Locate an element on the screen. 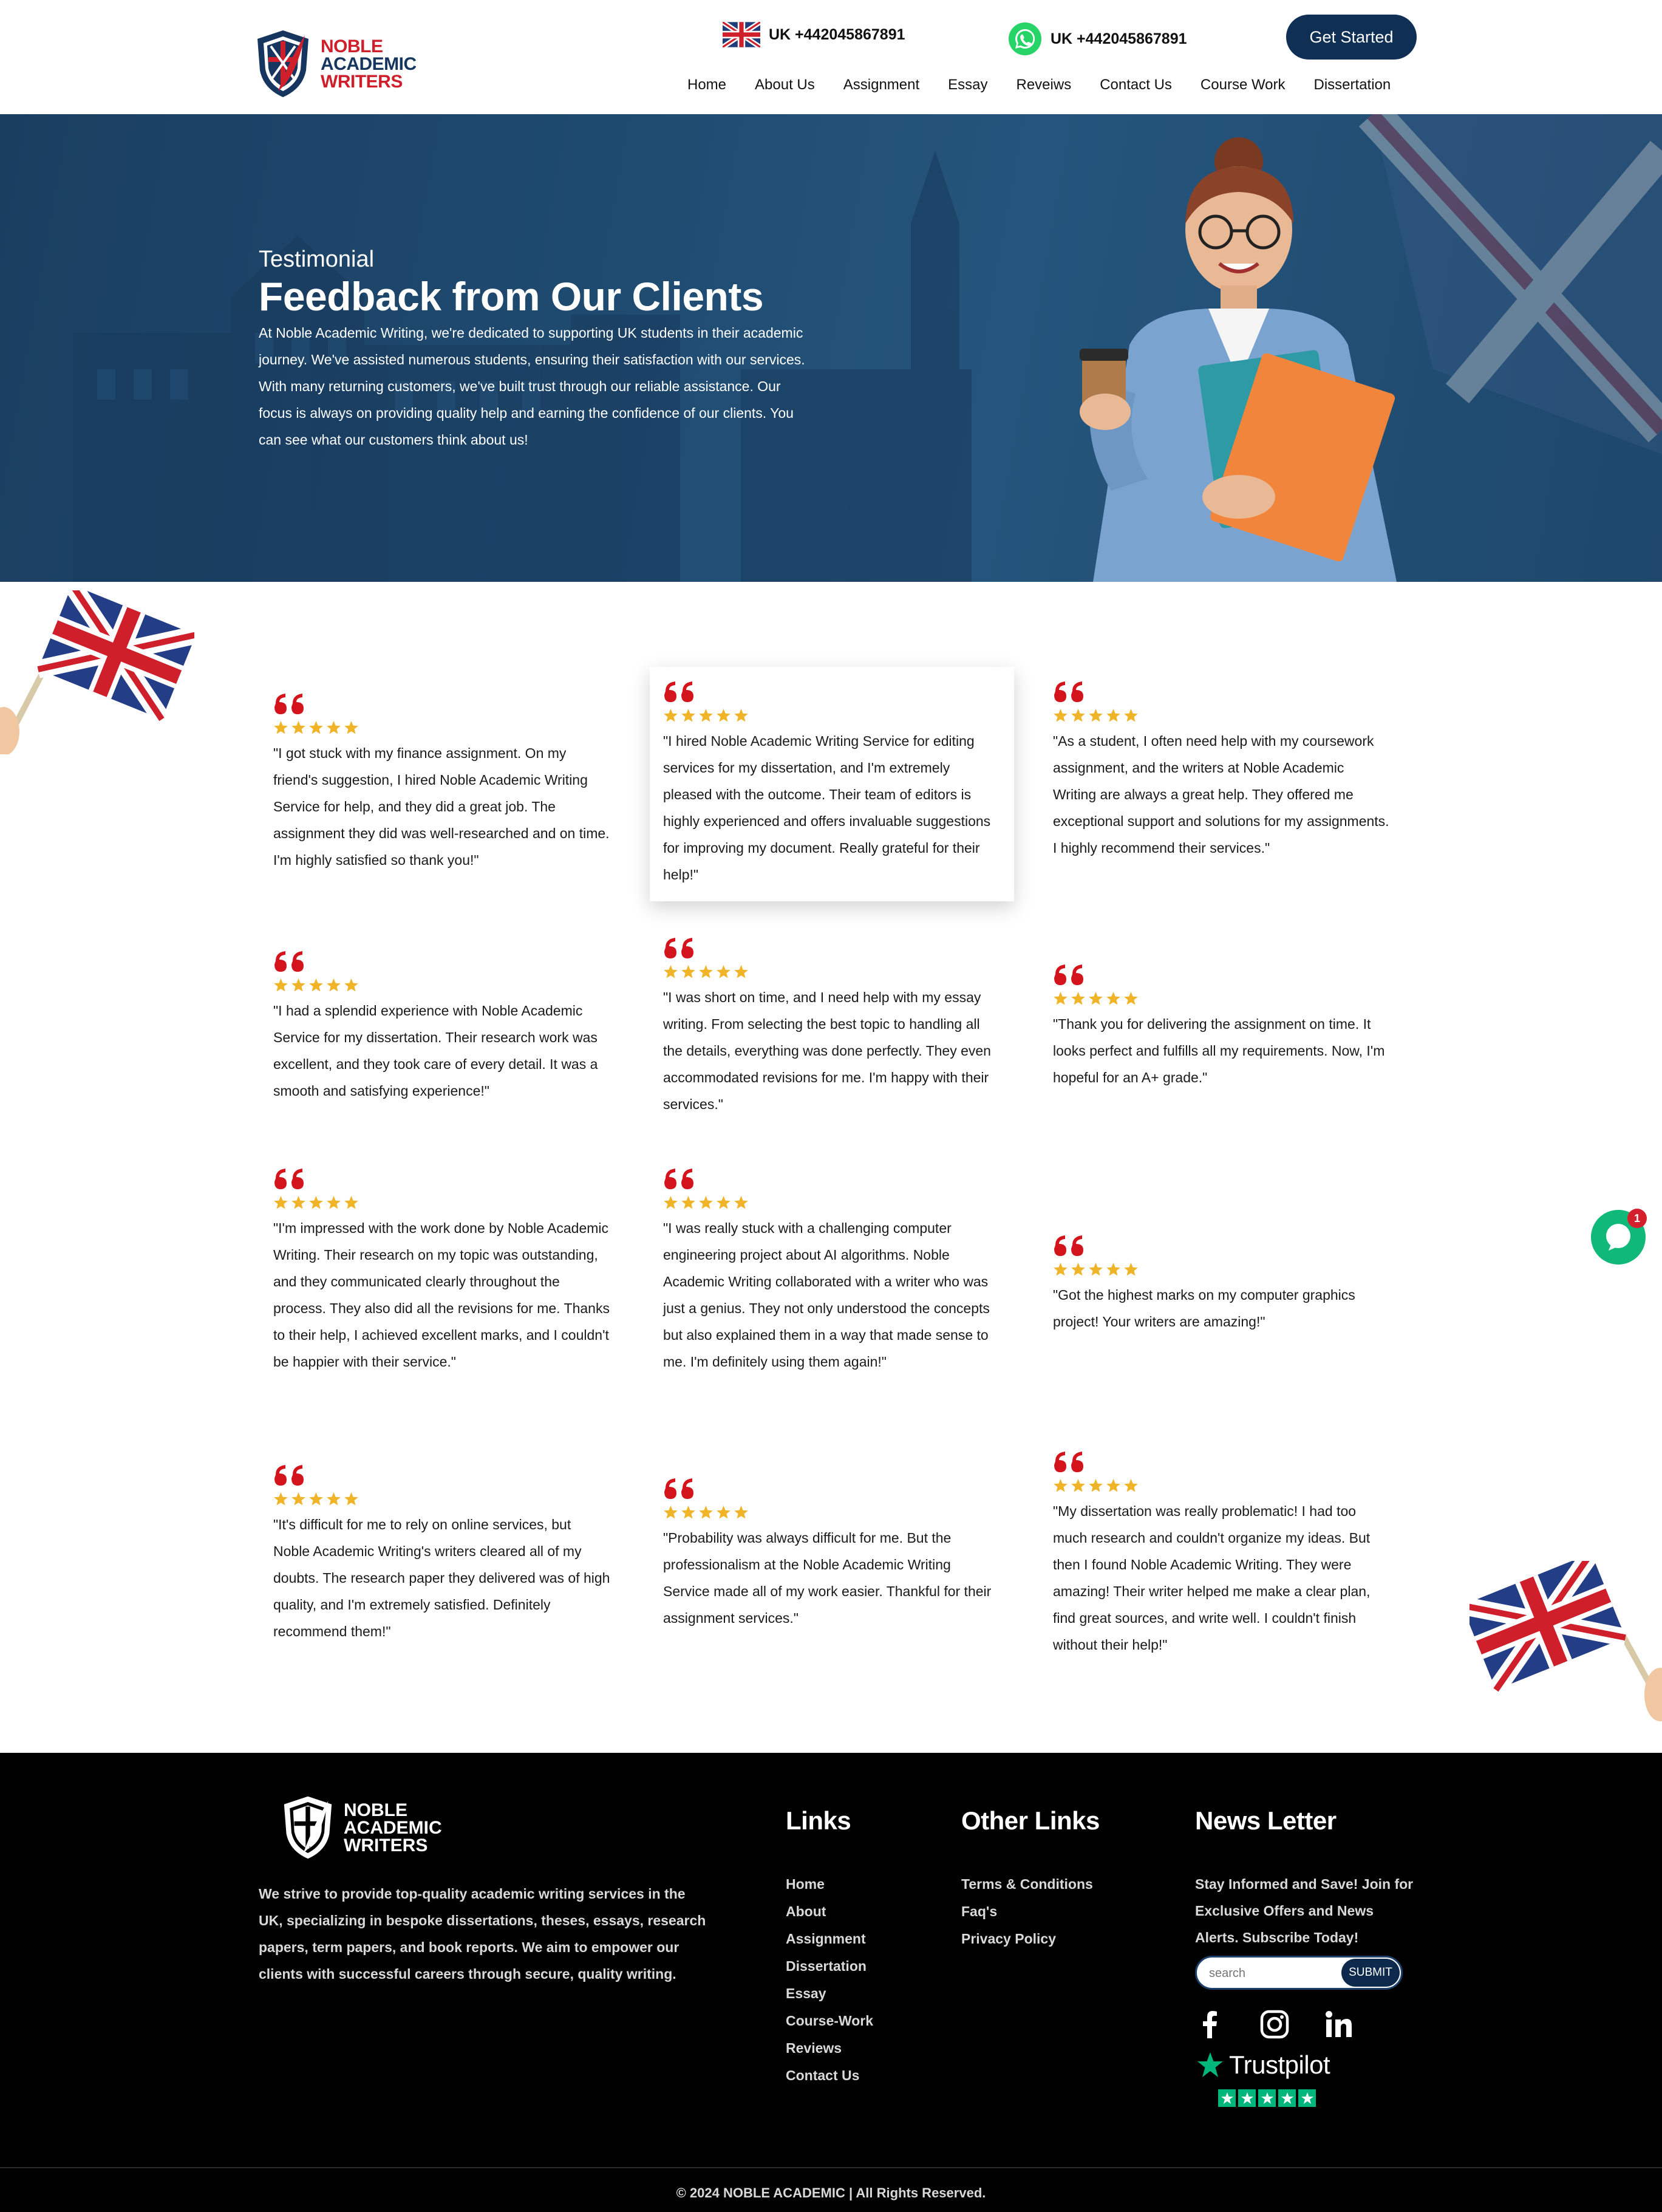  uk-phone: UK +442045867891 is located at coordinates (814, 34).